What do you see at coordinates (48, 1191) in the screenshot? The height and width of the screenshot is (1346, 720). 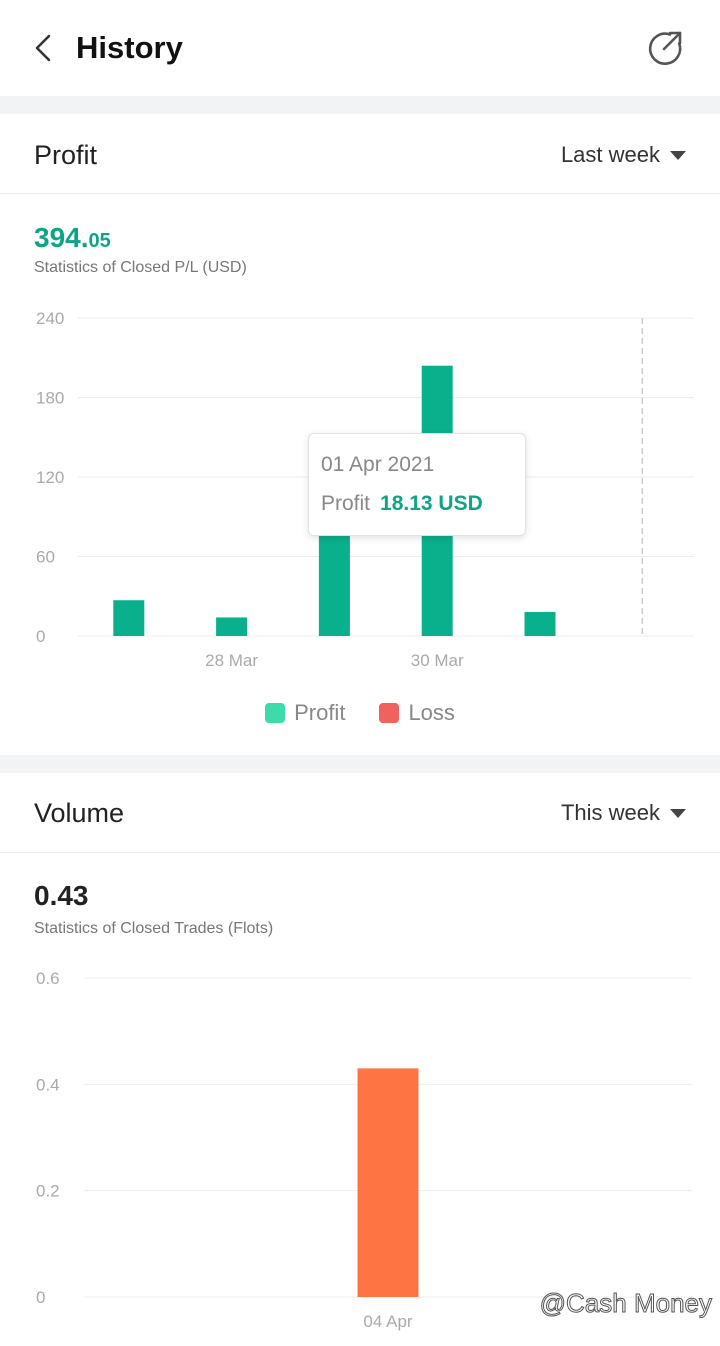 I see `y-tick-label: 0.2` at bounding box center [48, 1191].